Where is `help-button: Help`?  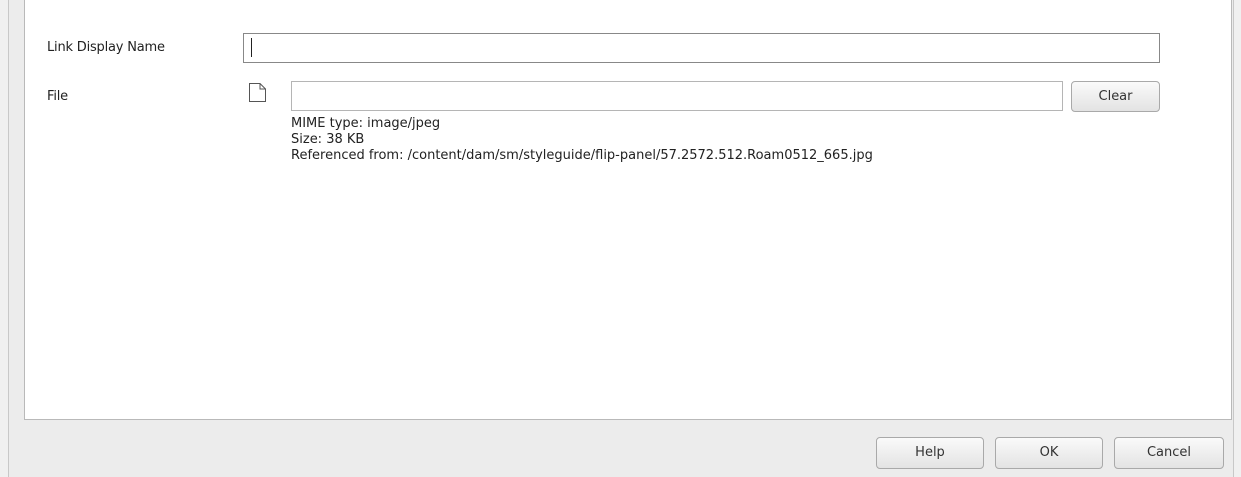
help-button: Help is located at coordinates (930, 453).